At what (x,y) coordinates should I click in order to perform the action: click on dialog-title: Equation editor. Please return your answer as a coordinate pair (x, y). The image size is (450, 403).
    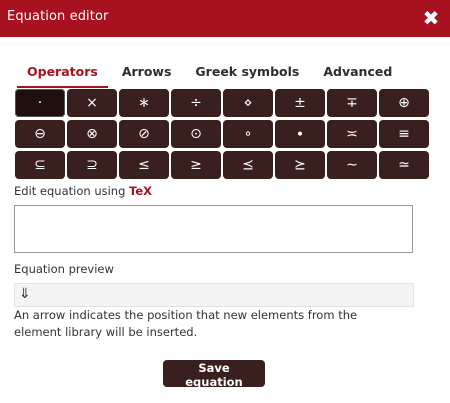
    Looking at the image, I should click on (58, 16).